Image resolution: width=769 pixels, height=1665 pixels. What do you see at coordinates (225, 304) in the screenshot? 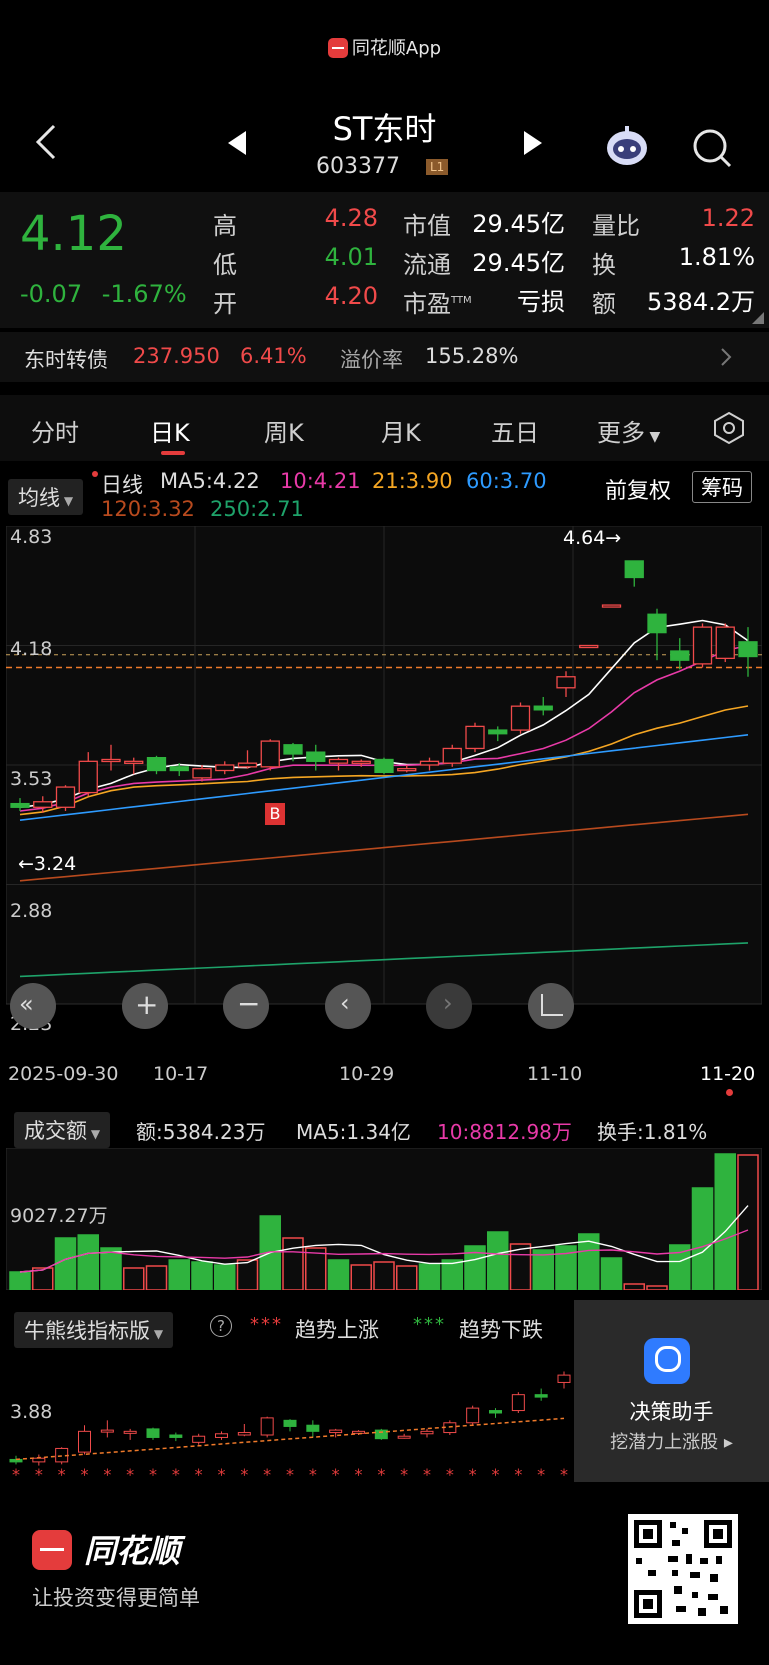
I see `open-label: 开` at bounding box center [225, 304].